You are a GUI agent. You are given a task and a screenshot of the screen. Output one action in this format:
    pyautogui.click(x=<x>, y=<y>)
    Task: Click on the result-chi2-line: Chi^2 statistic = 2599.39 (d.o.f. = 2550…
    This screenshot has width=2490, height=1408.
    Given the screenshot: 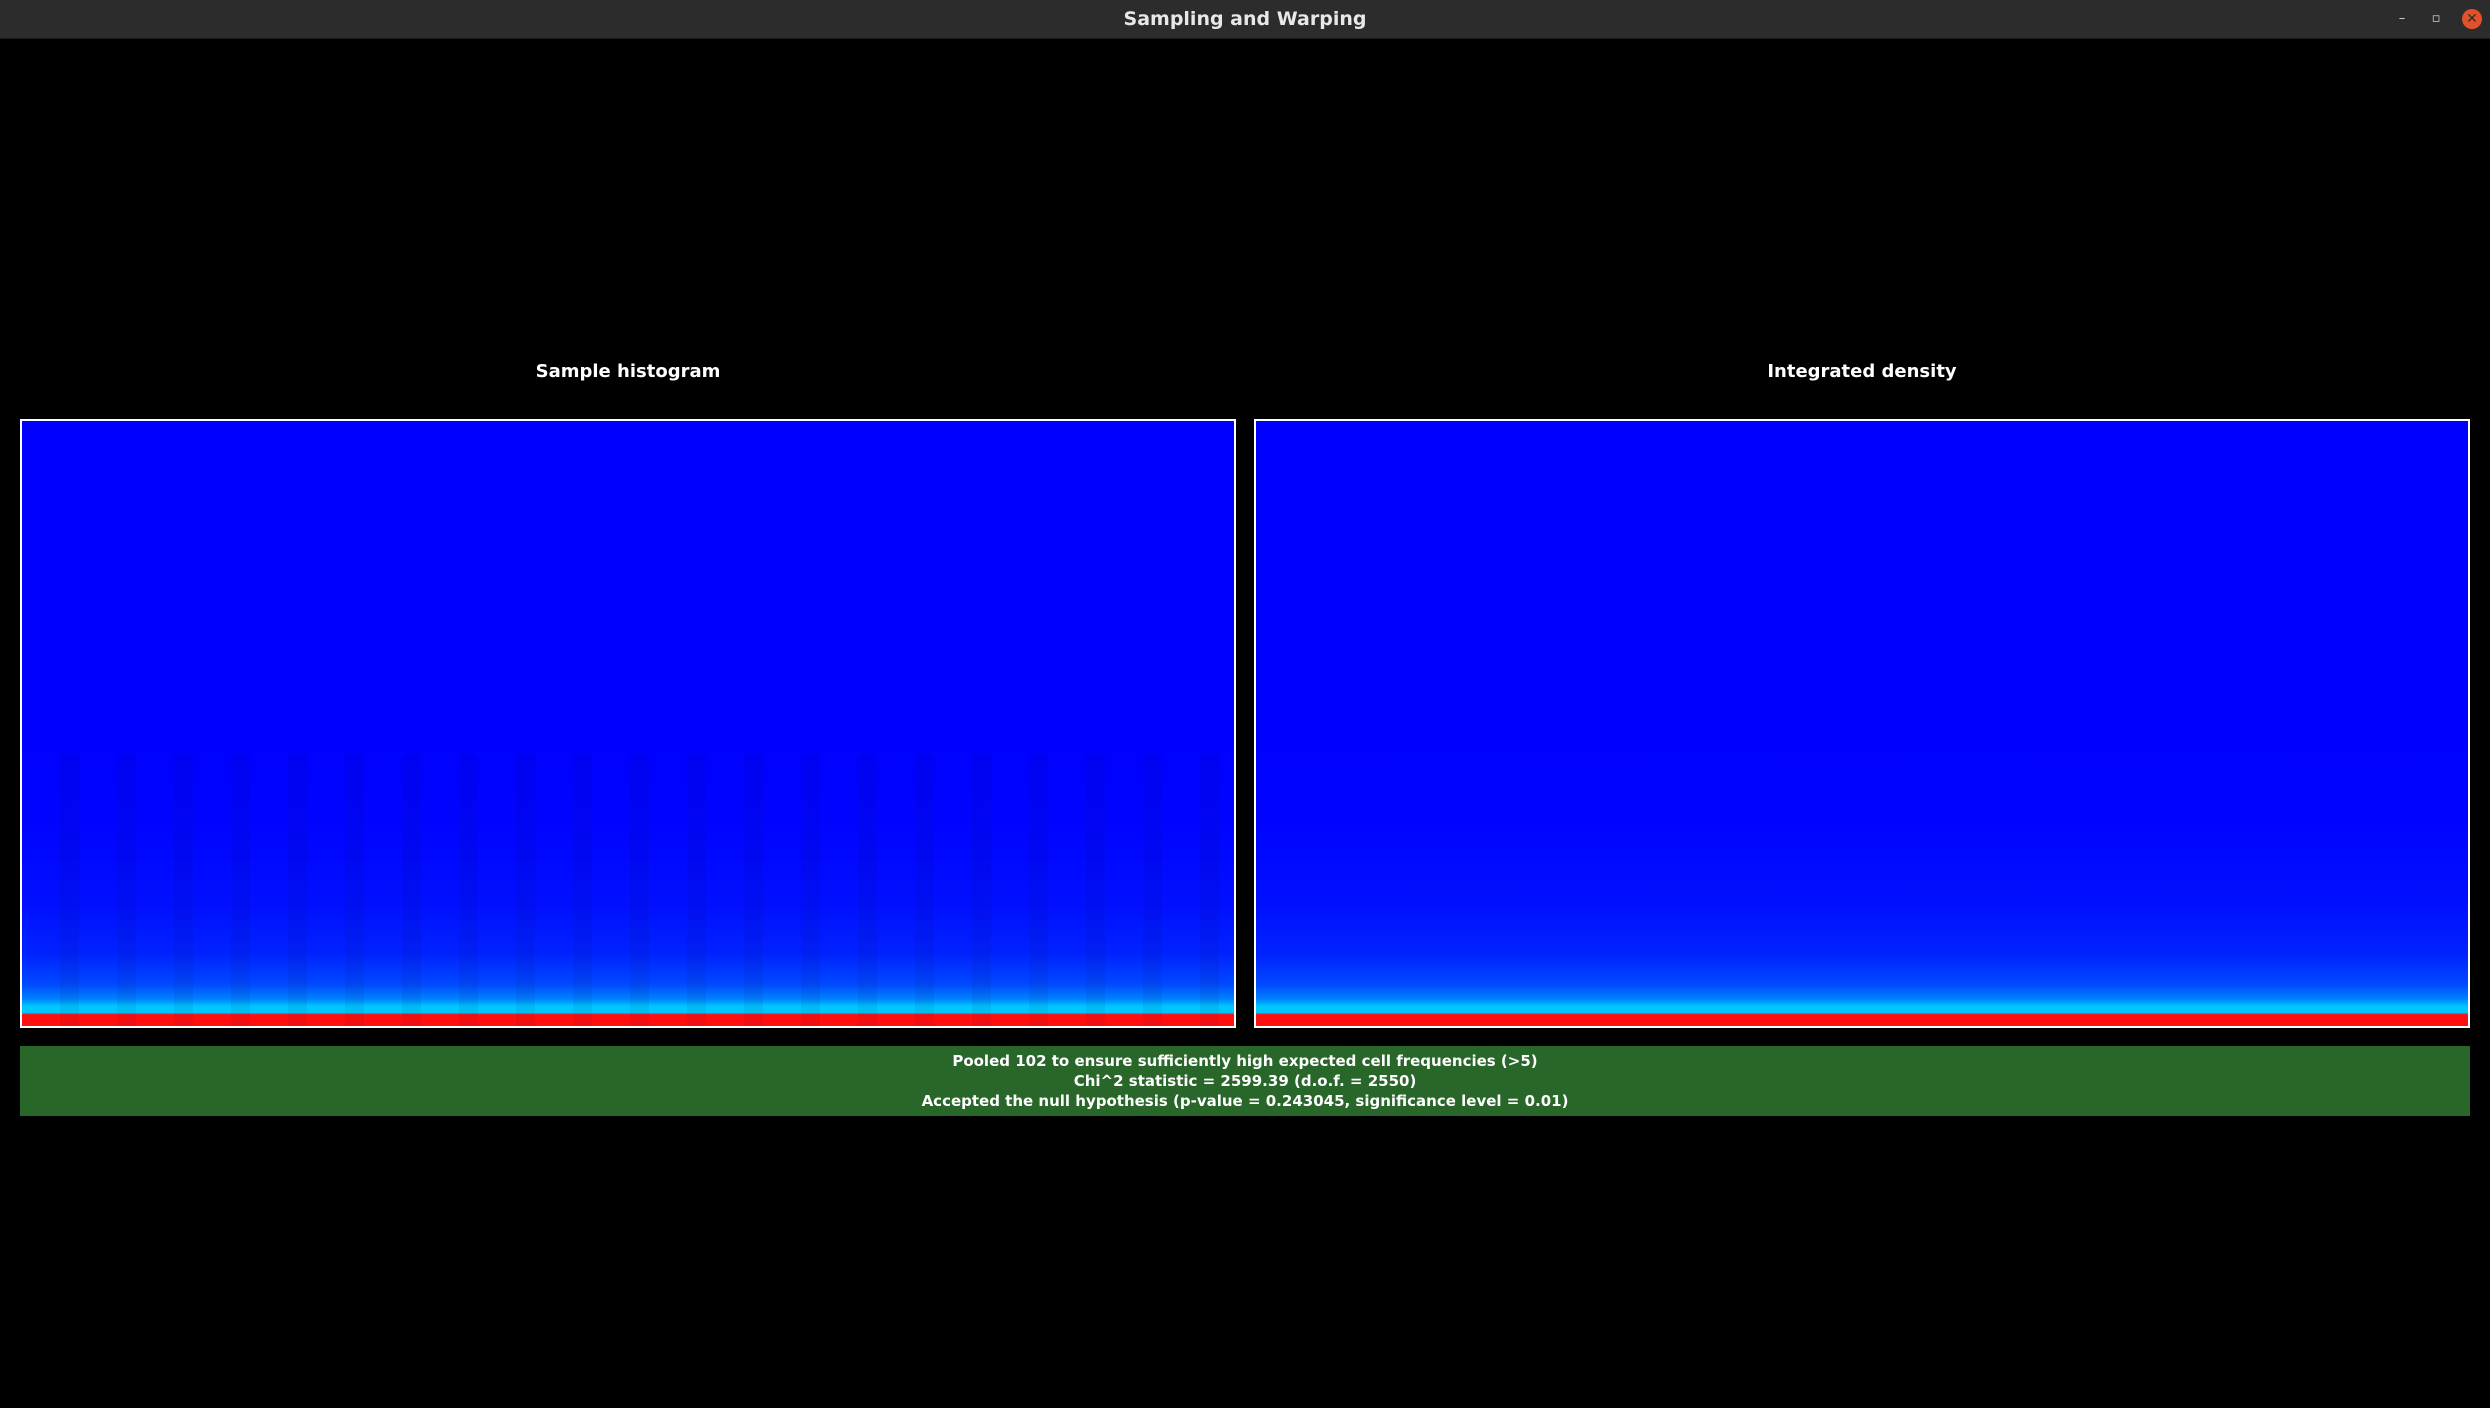 What is the action you would take?
    pyautogui.click(x=1245, y=1081)
    